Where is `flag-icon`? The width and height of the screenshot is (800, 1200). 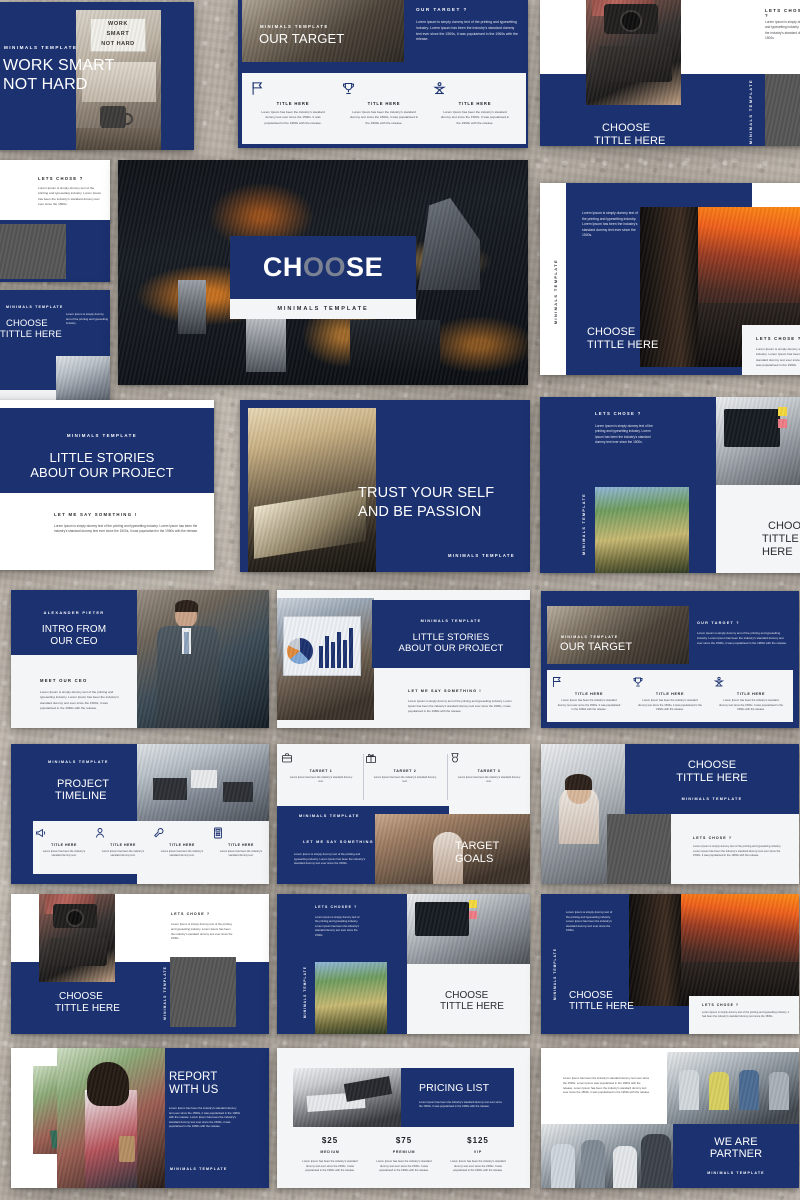 flag-icon is located at coordinates (589, 682).